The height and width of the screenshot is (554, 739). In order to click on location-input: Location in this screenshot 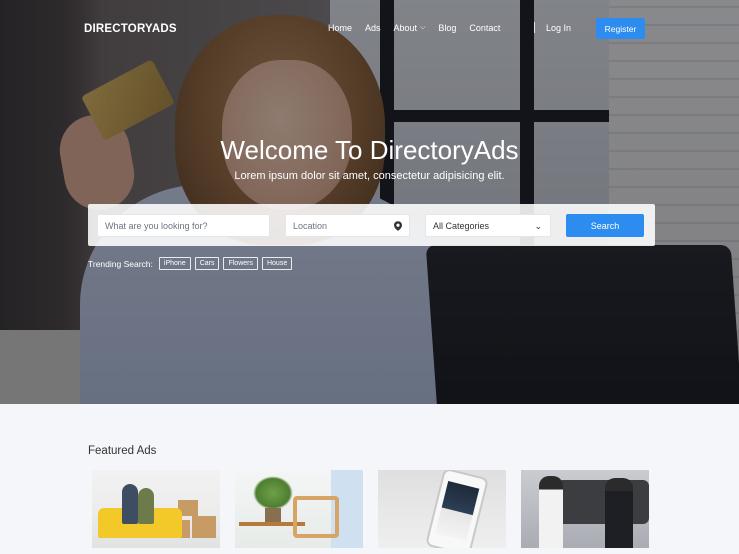, I will do `click(347, 225)`.